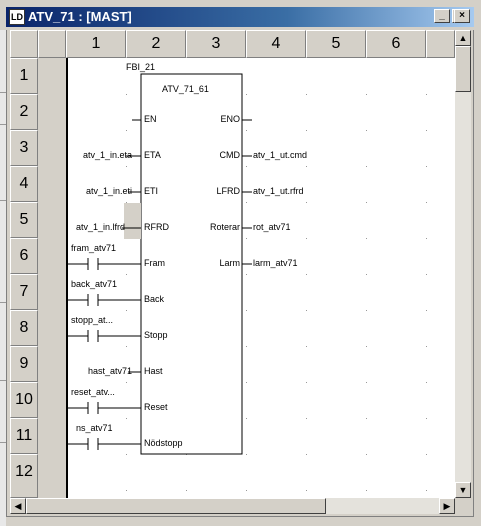 The height and width of the screenshot is (526, 481). What do you see at coordinates (280, 155) in the screenshot?
I see `var-cmd: atv_1_ut.cmd` at bounding box center [280, 155].